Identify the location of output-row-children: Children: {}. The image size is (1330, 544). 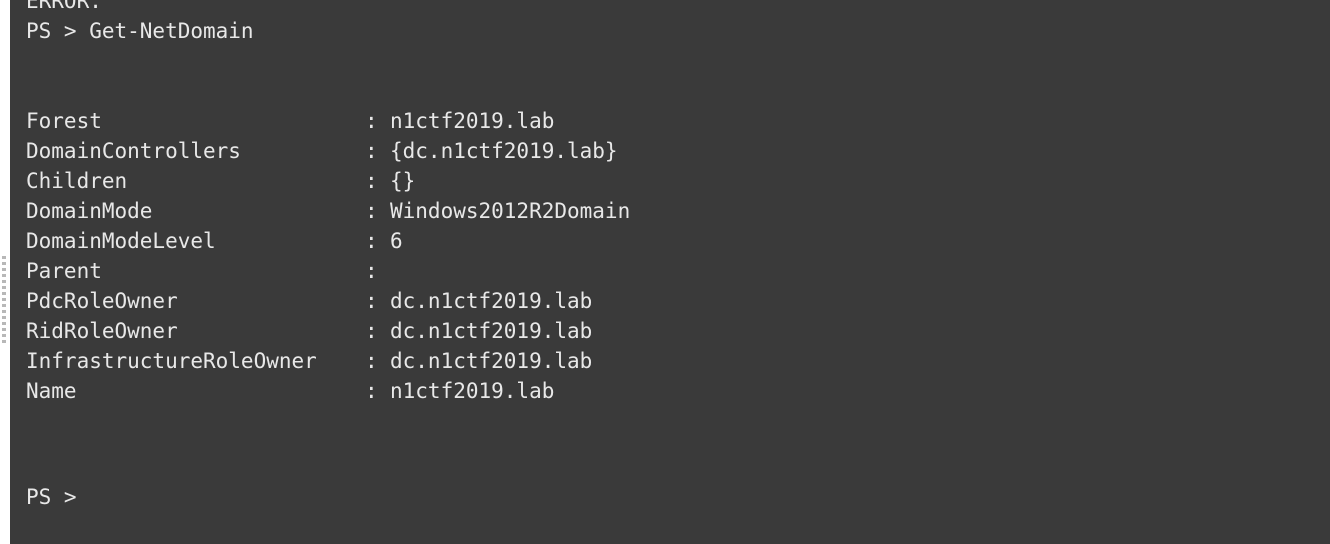
(328, 181).